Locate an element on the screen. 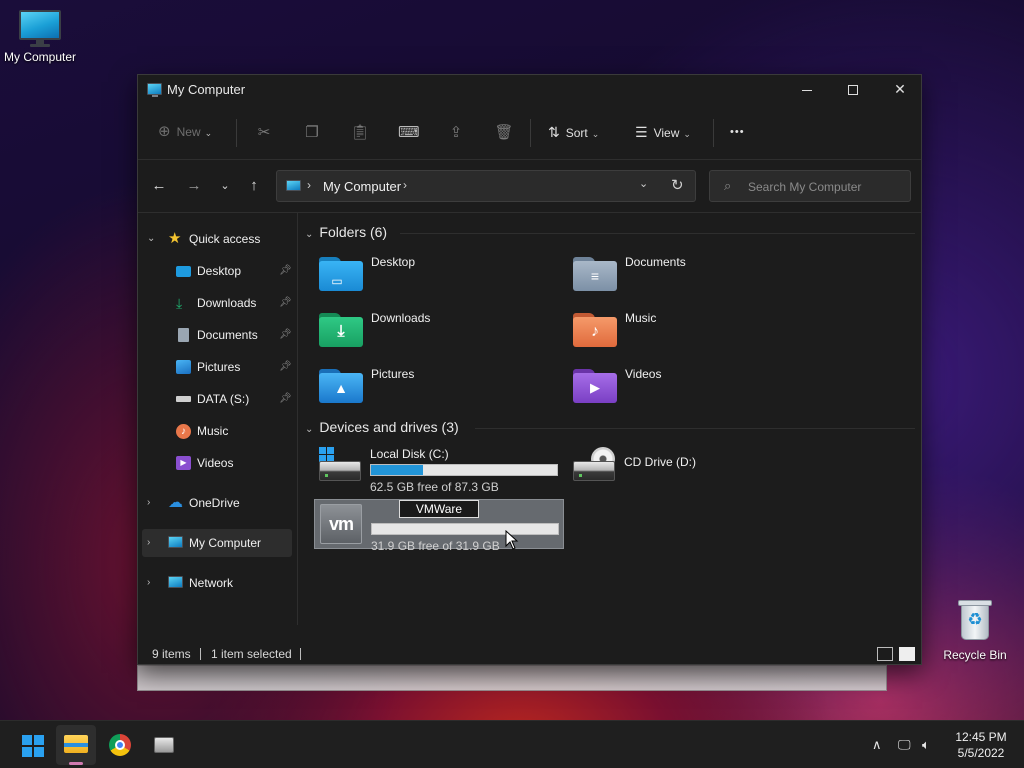 The width and height of the screenshot is (1024, 768). maximize-button is located at coordinates (853, 90).